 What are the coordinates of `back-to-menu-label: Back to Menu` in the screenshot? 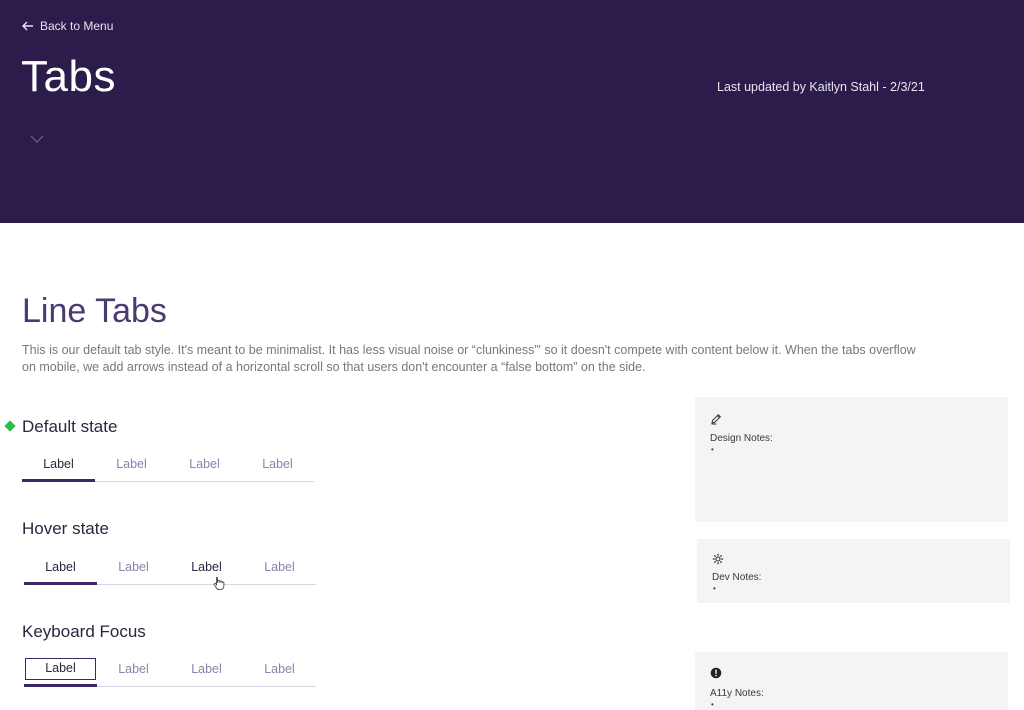 It's located at (76, 26).